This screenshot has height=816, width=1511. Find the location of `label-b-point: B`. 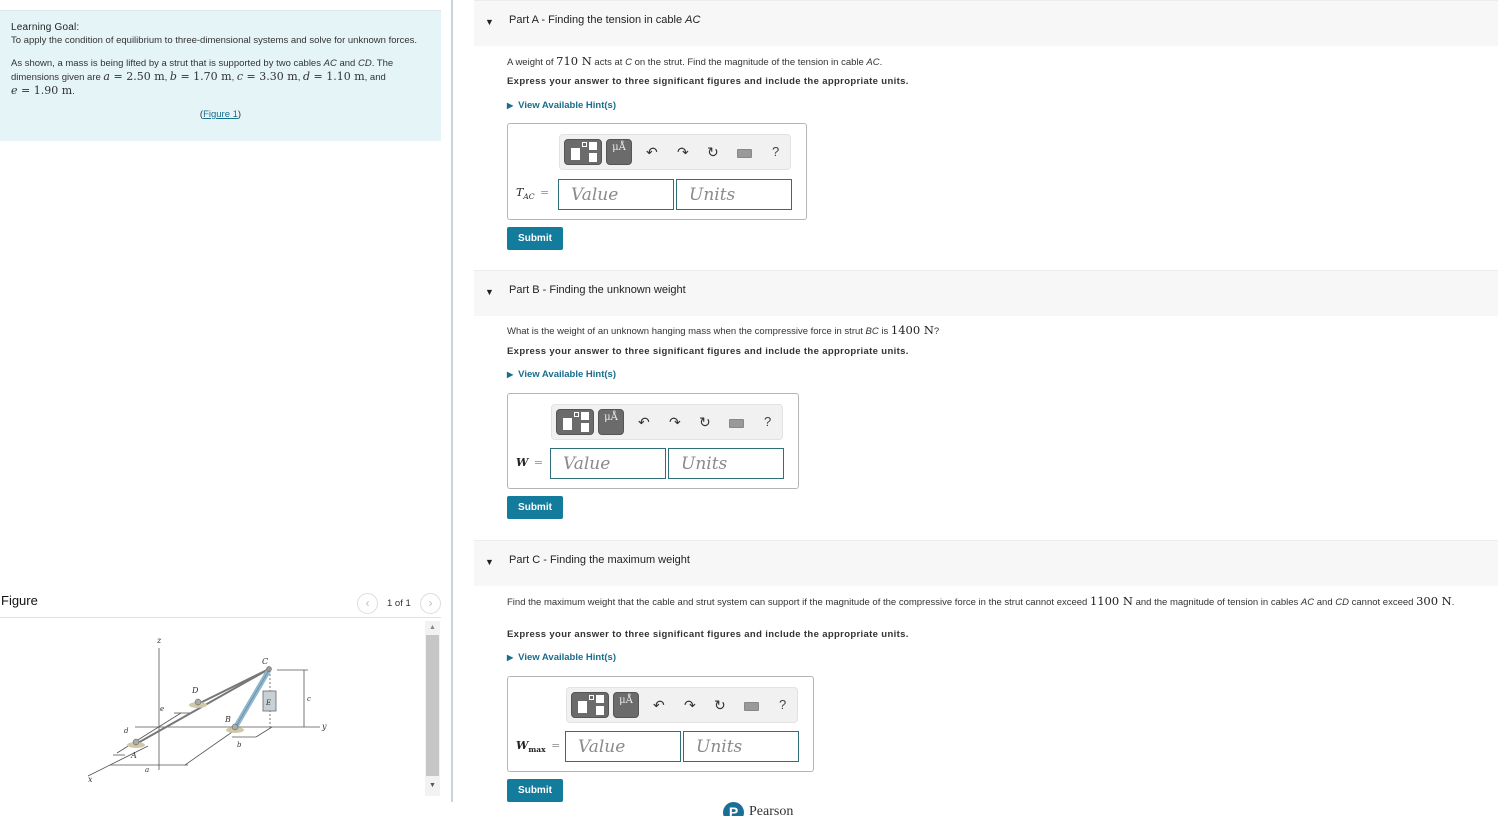

label-b-point: B is located at coordinates (227, 719).